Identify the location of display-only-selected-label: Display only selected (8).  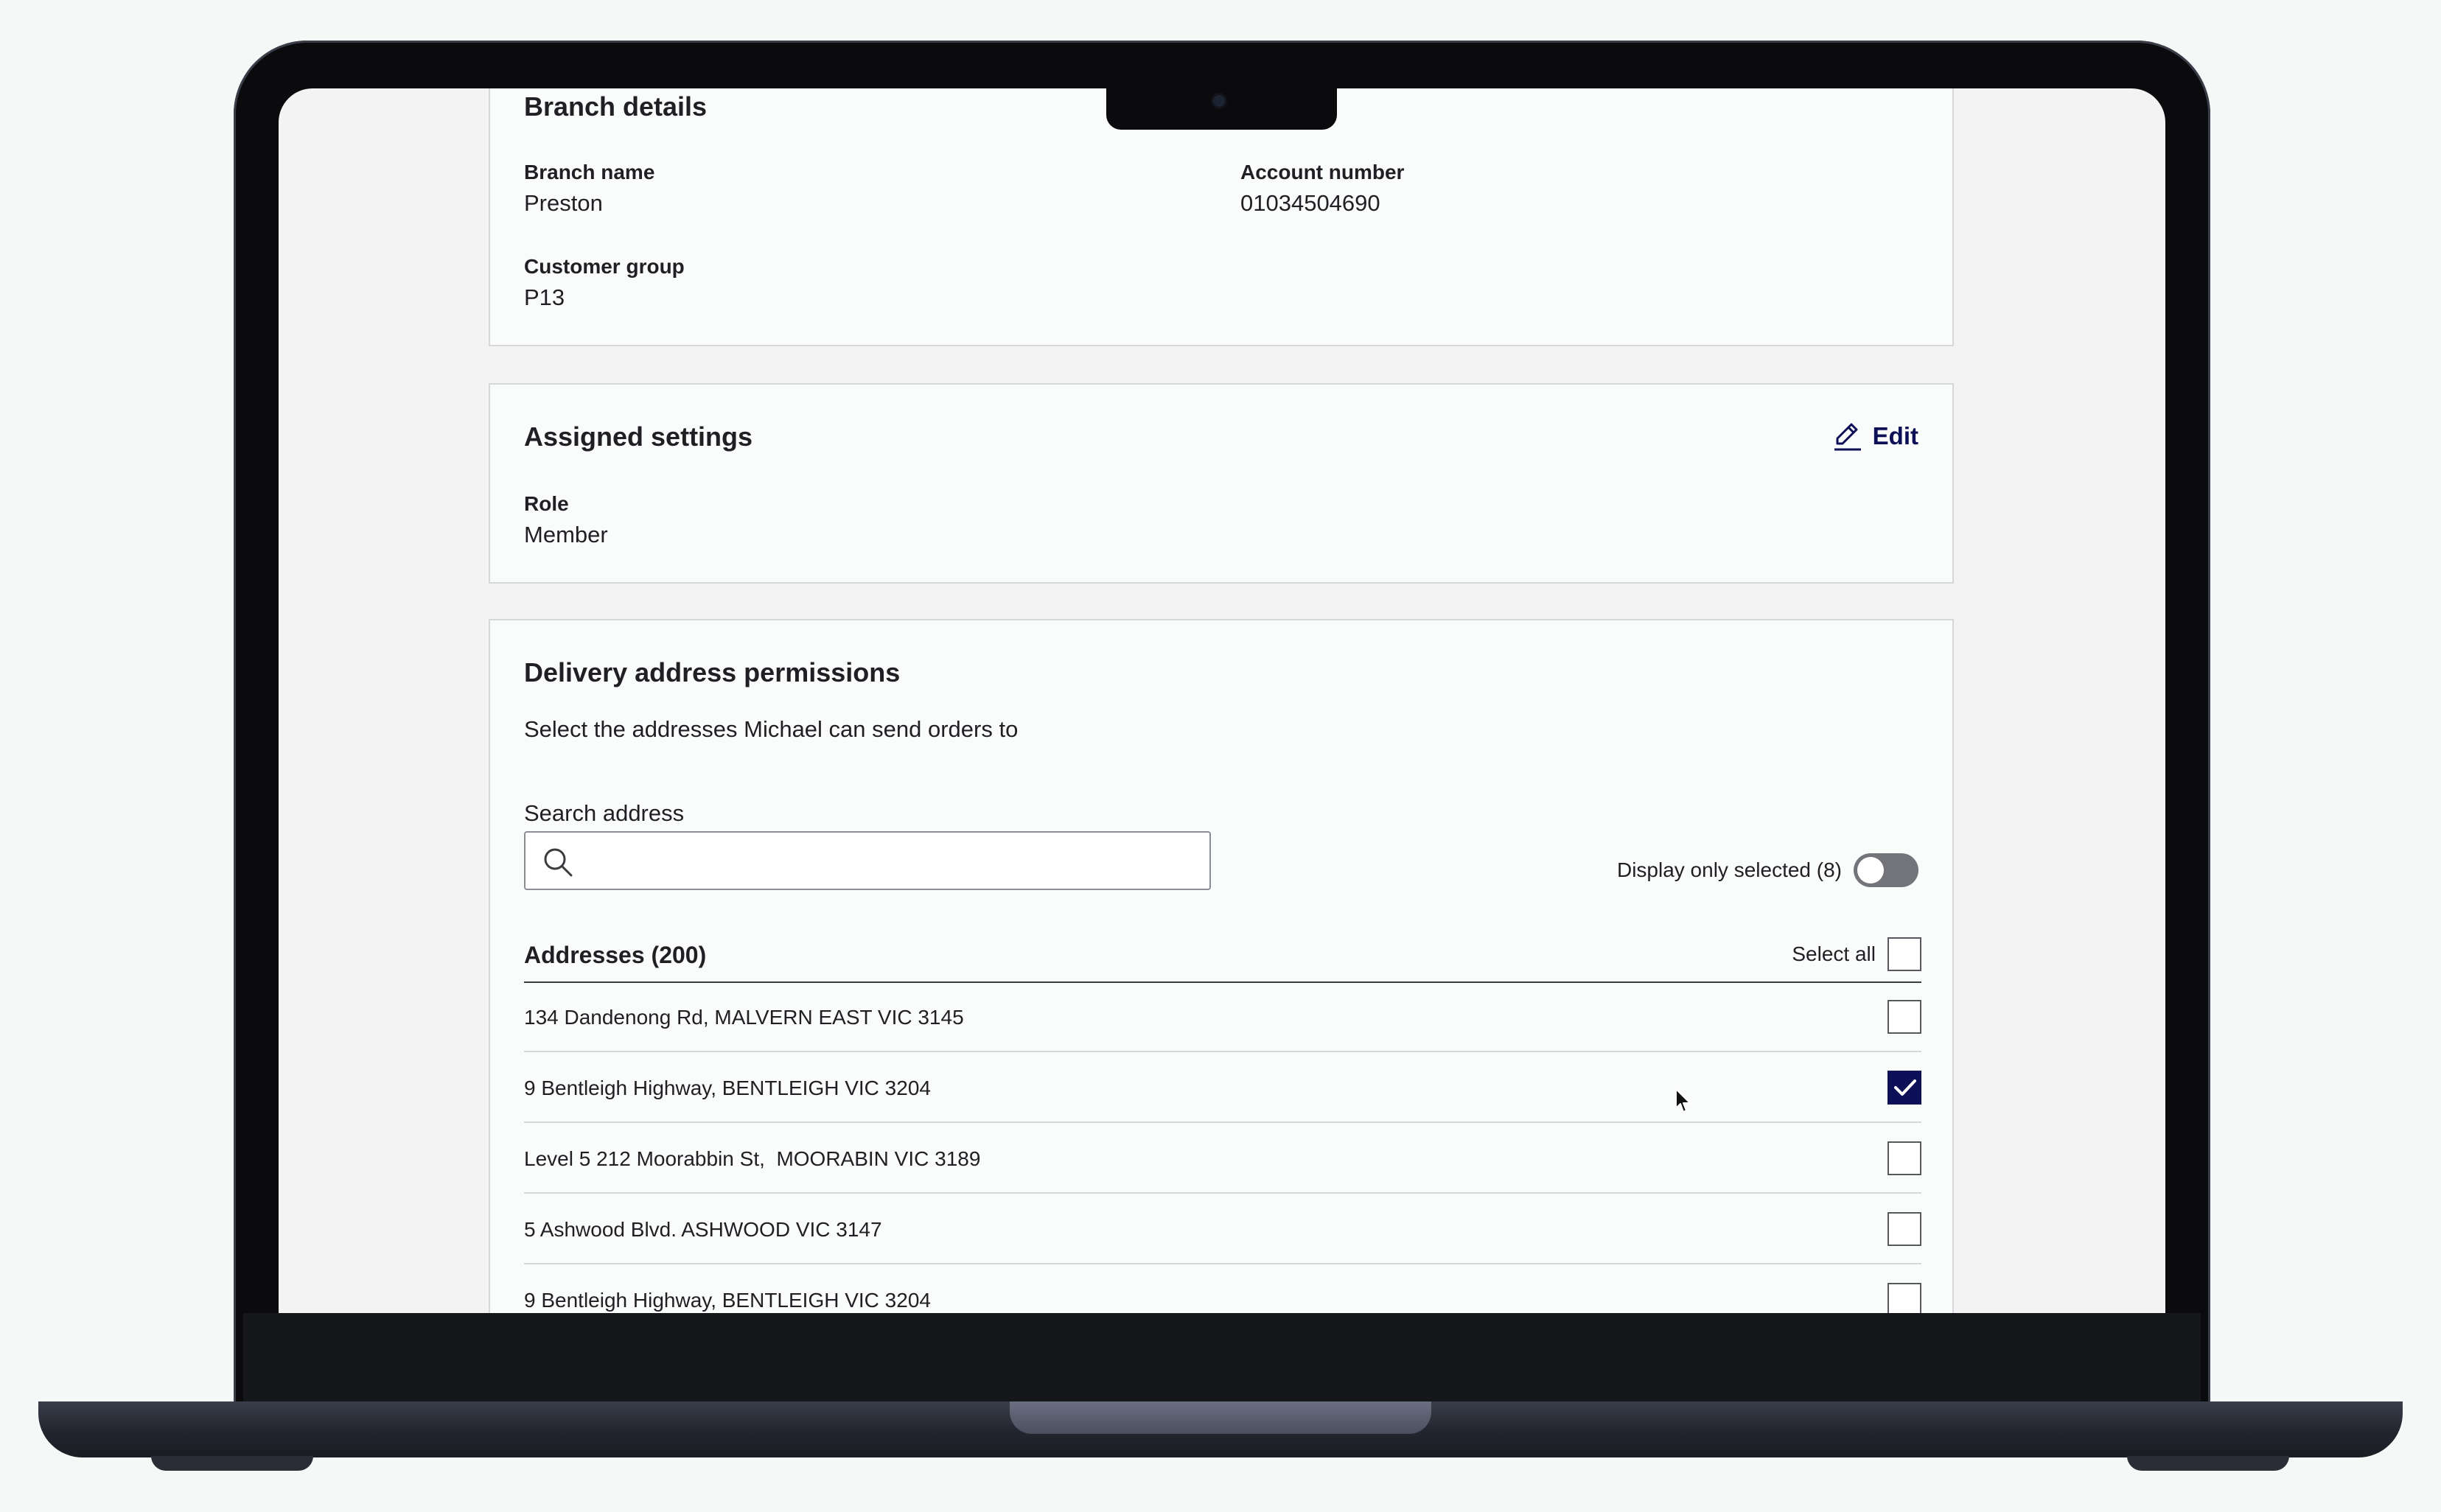
(1729, 870).